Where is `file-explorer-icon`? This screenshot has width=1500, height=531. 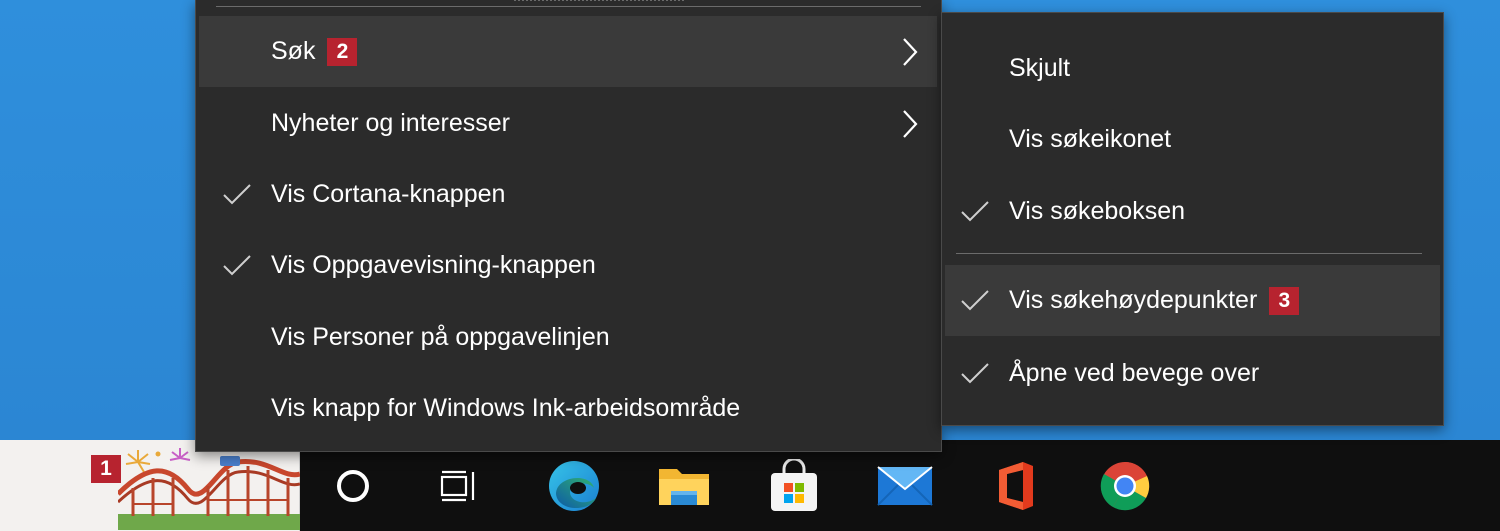 file-explorer-icon is located at coordinates (684, 486).